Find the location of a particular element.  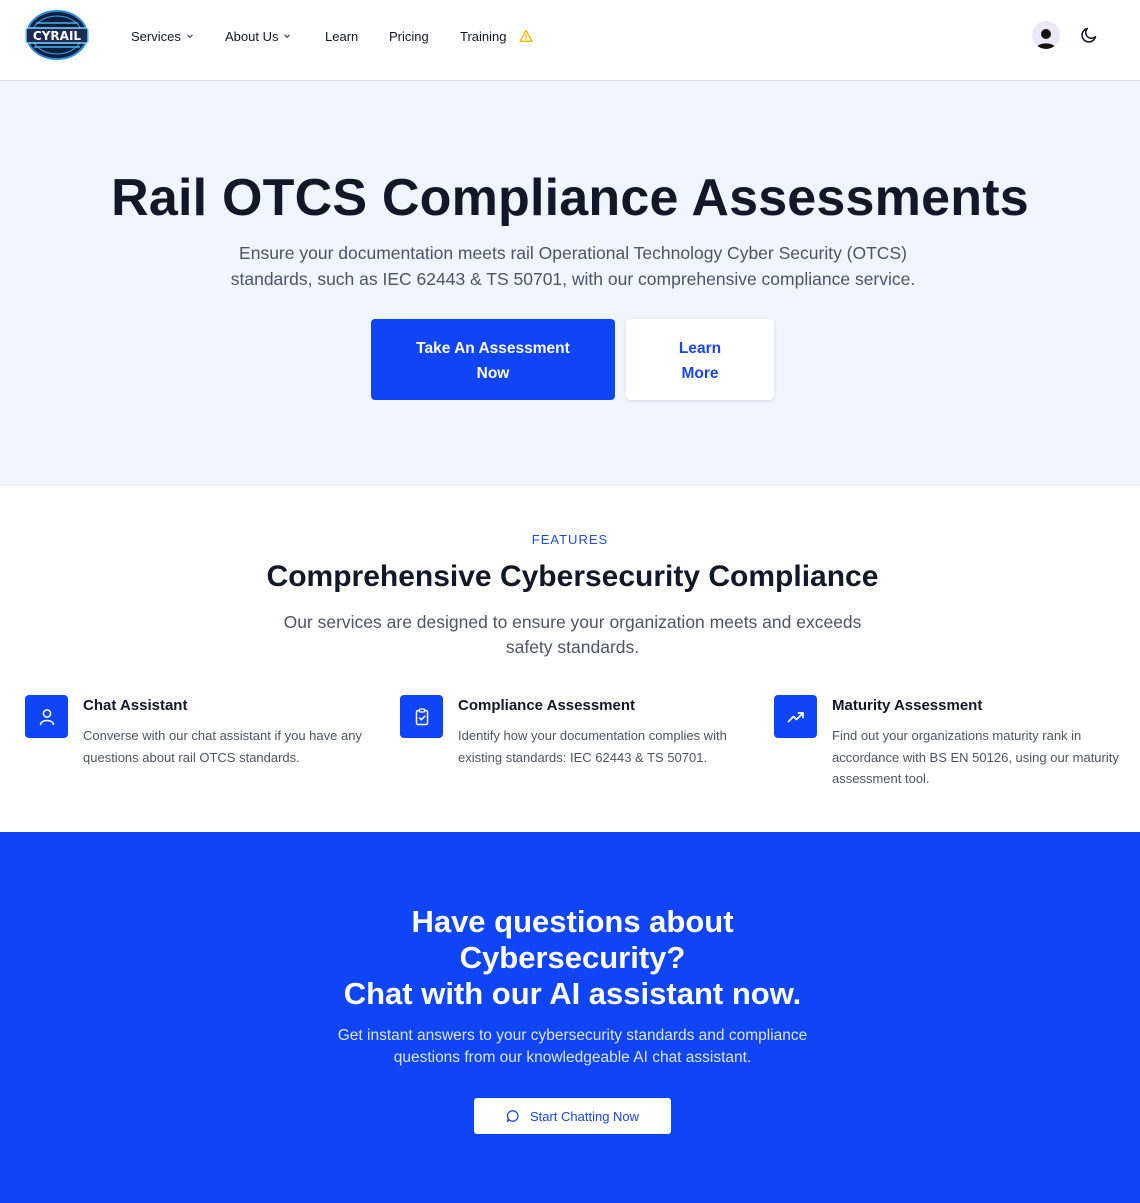

nav-about-us-label: About Us is located at coordinates (252, 36).